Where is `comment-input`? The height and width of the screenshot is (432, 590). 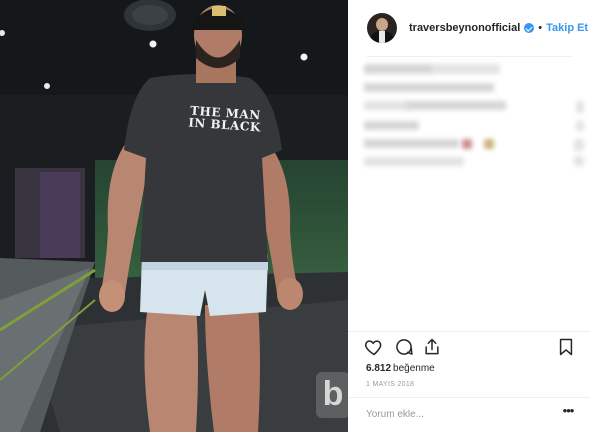
comment-input is located at coordinates (456, 414).